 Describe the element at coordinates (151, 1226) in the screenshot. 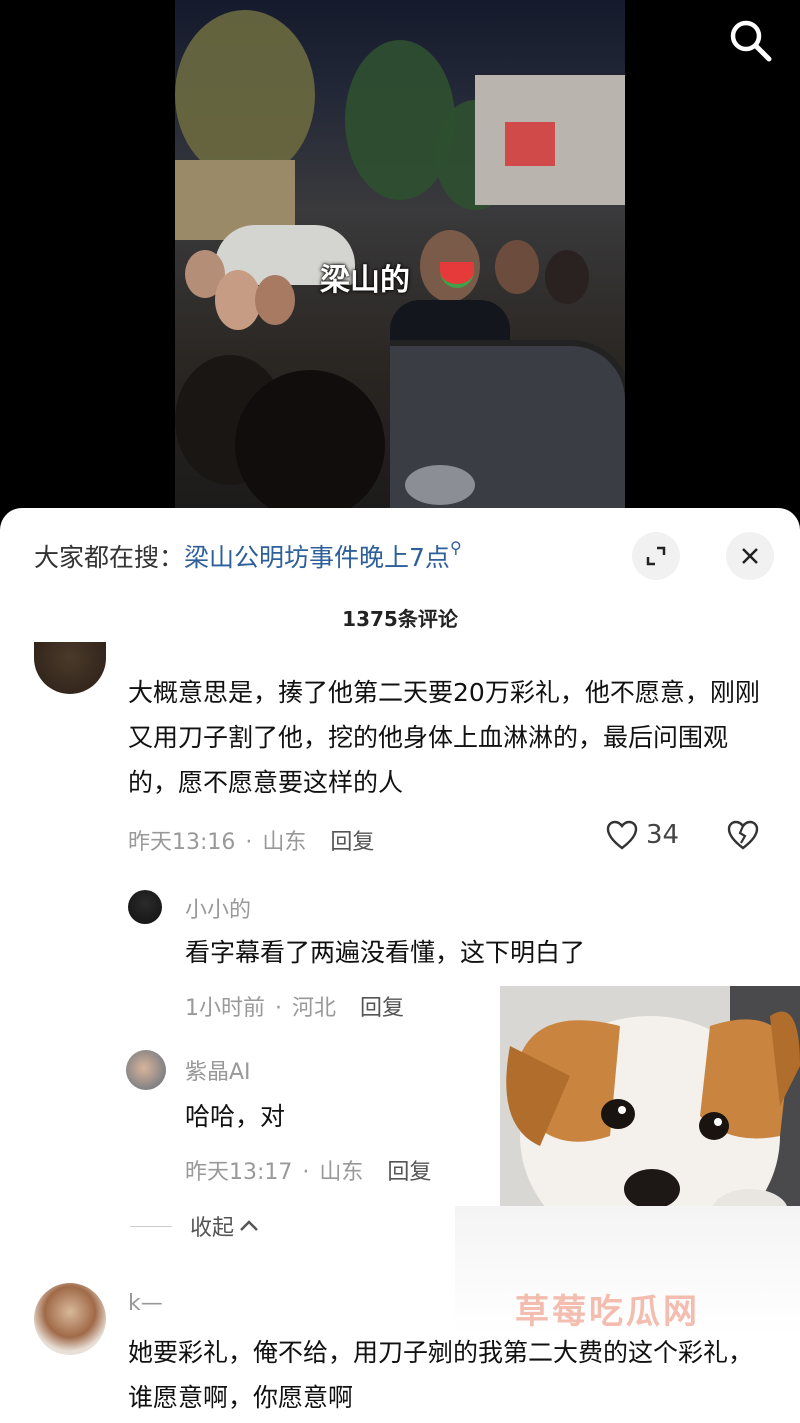

I see `divider` at that location.